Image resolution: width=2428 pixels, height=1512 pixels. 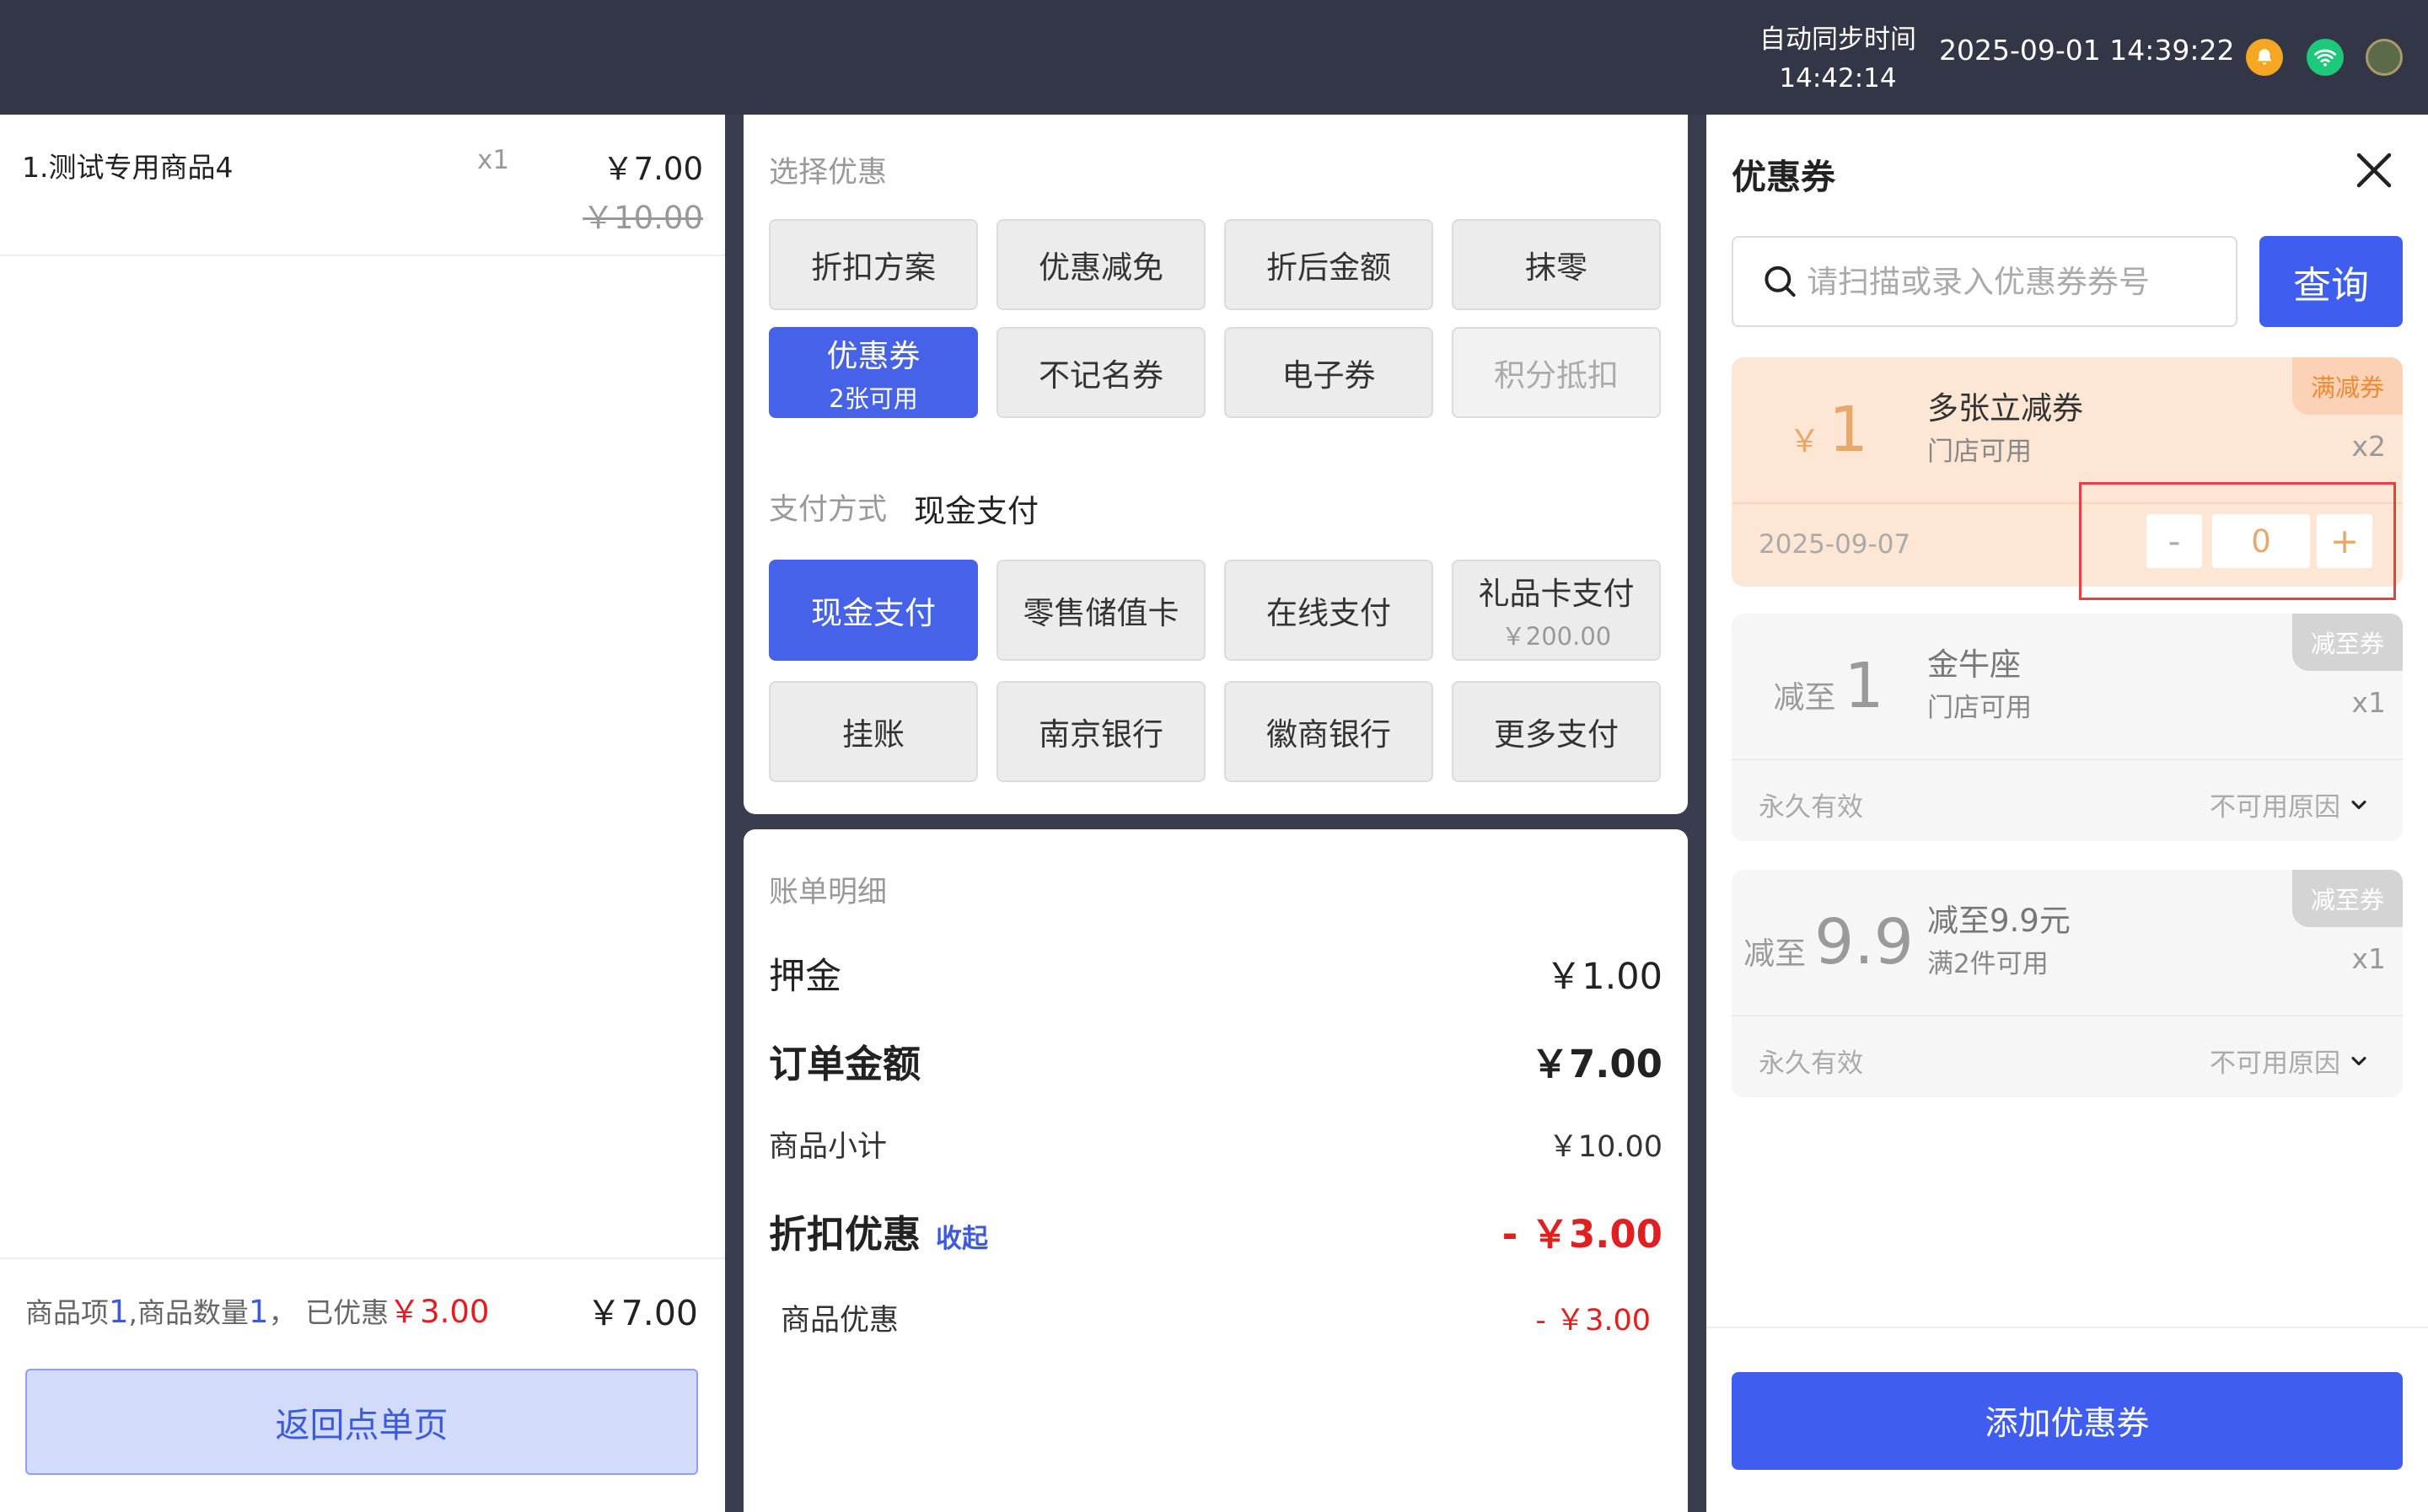 I want to click on coupon-card-top: 减至 9.9 减至9.9元 满2件可用 x1 减至券, so click(x=2067, y=942).